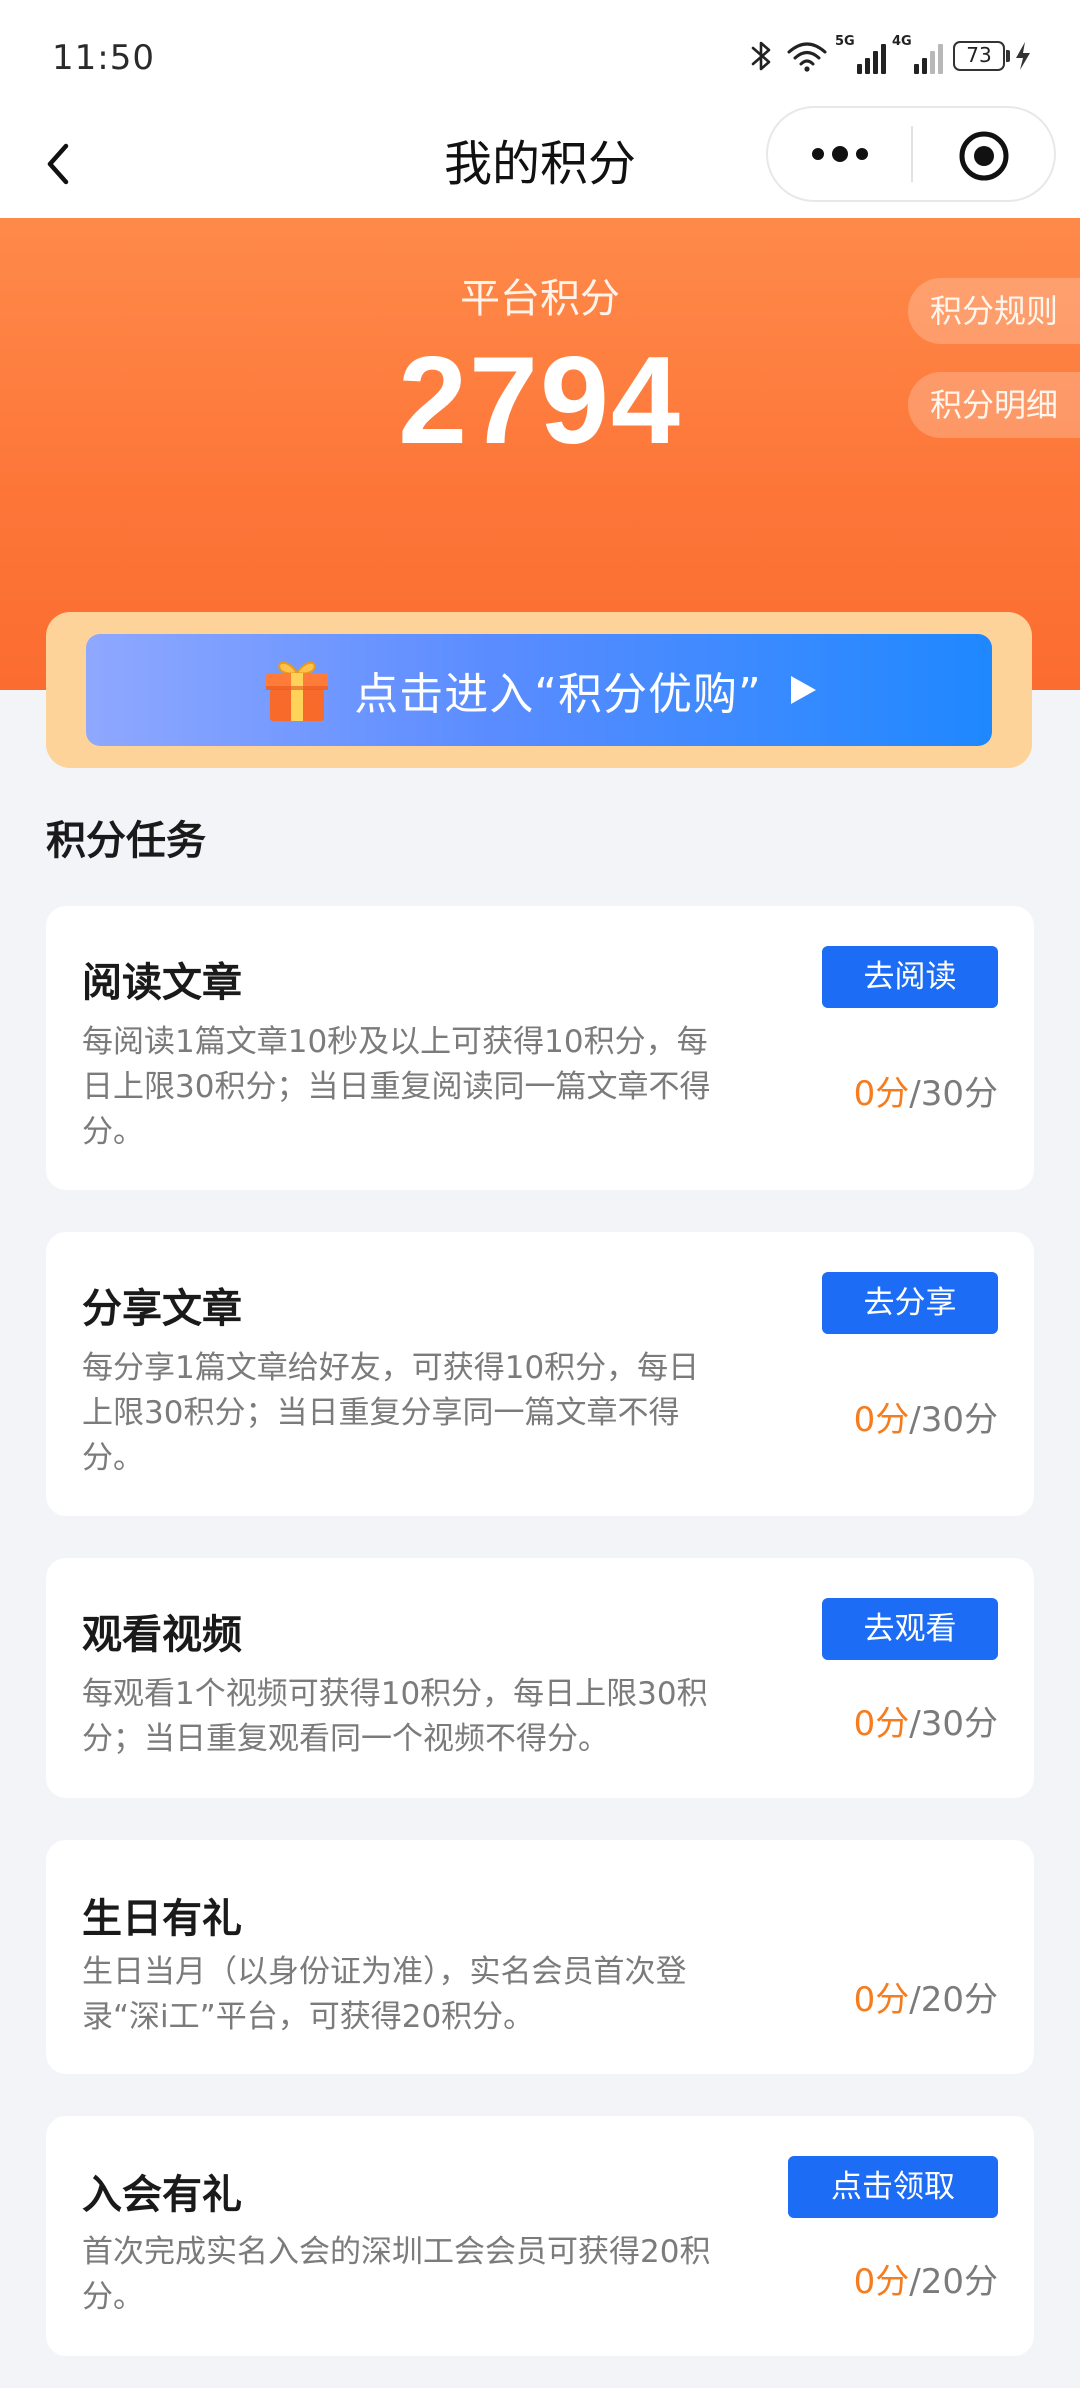 The height and width of the screenshot is (2388, 1080). What do you see at coordinates (910, 1303) in the screenshot?
I see `go-share-button: 去分享` at bounding box center [910, 1303].